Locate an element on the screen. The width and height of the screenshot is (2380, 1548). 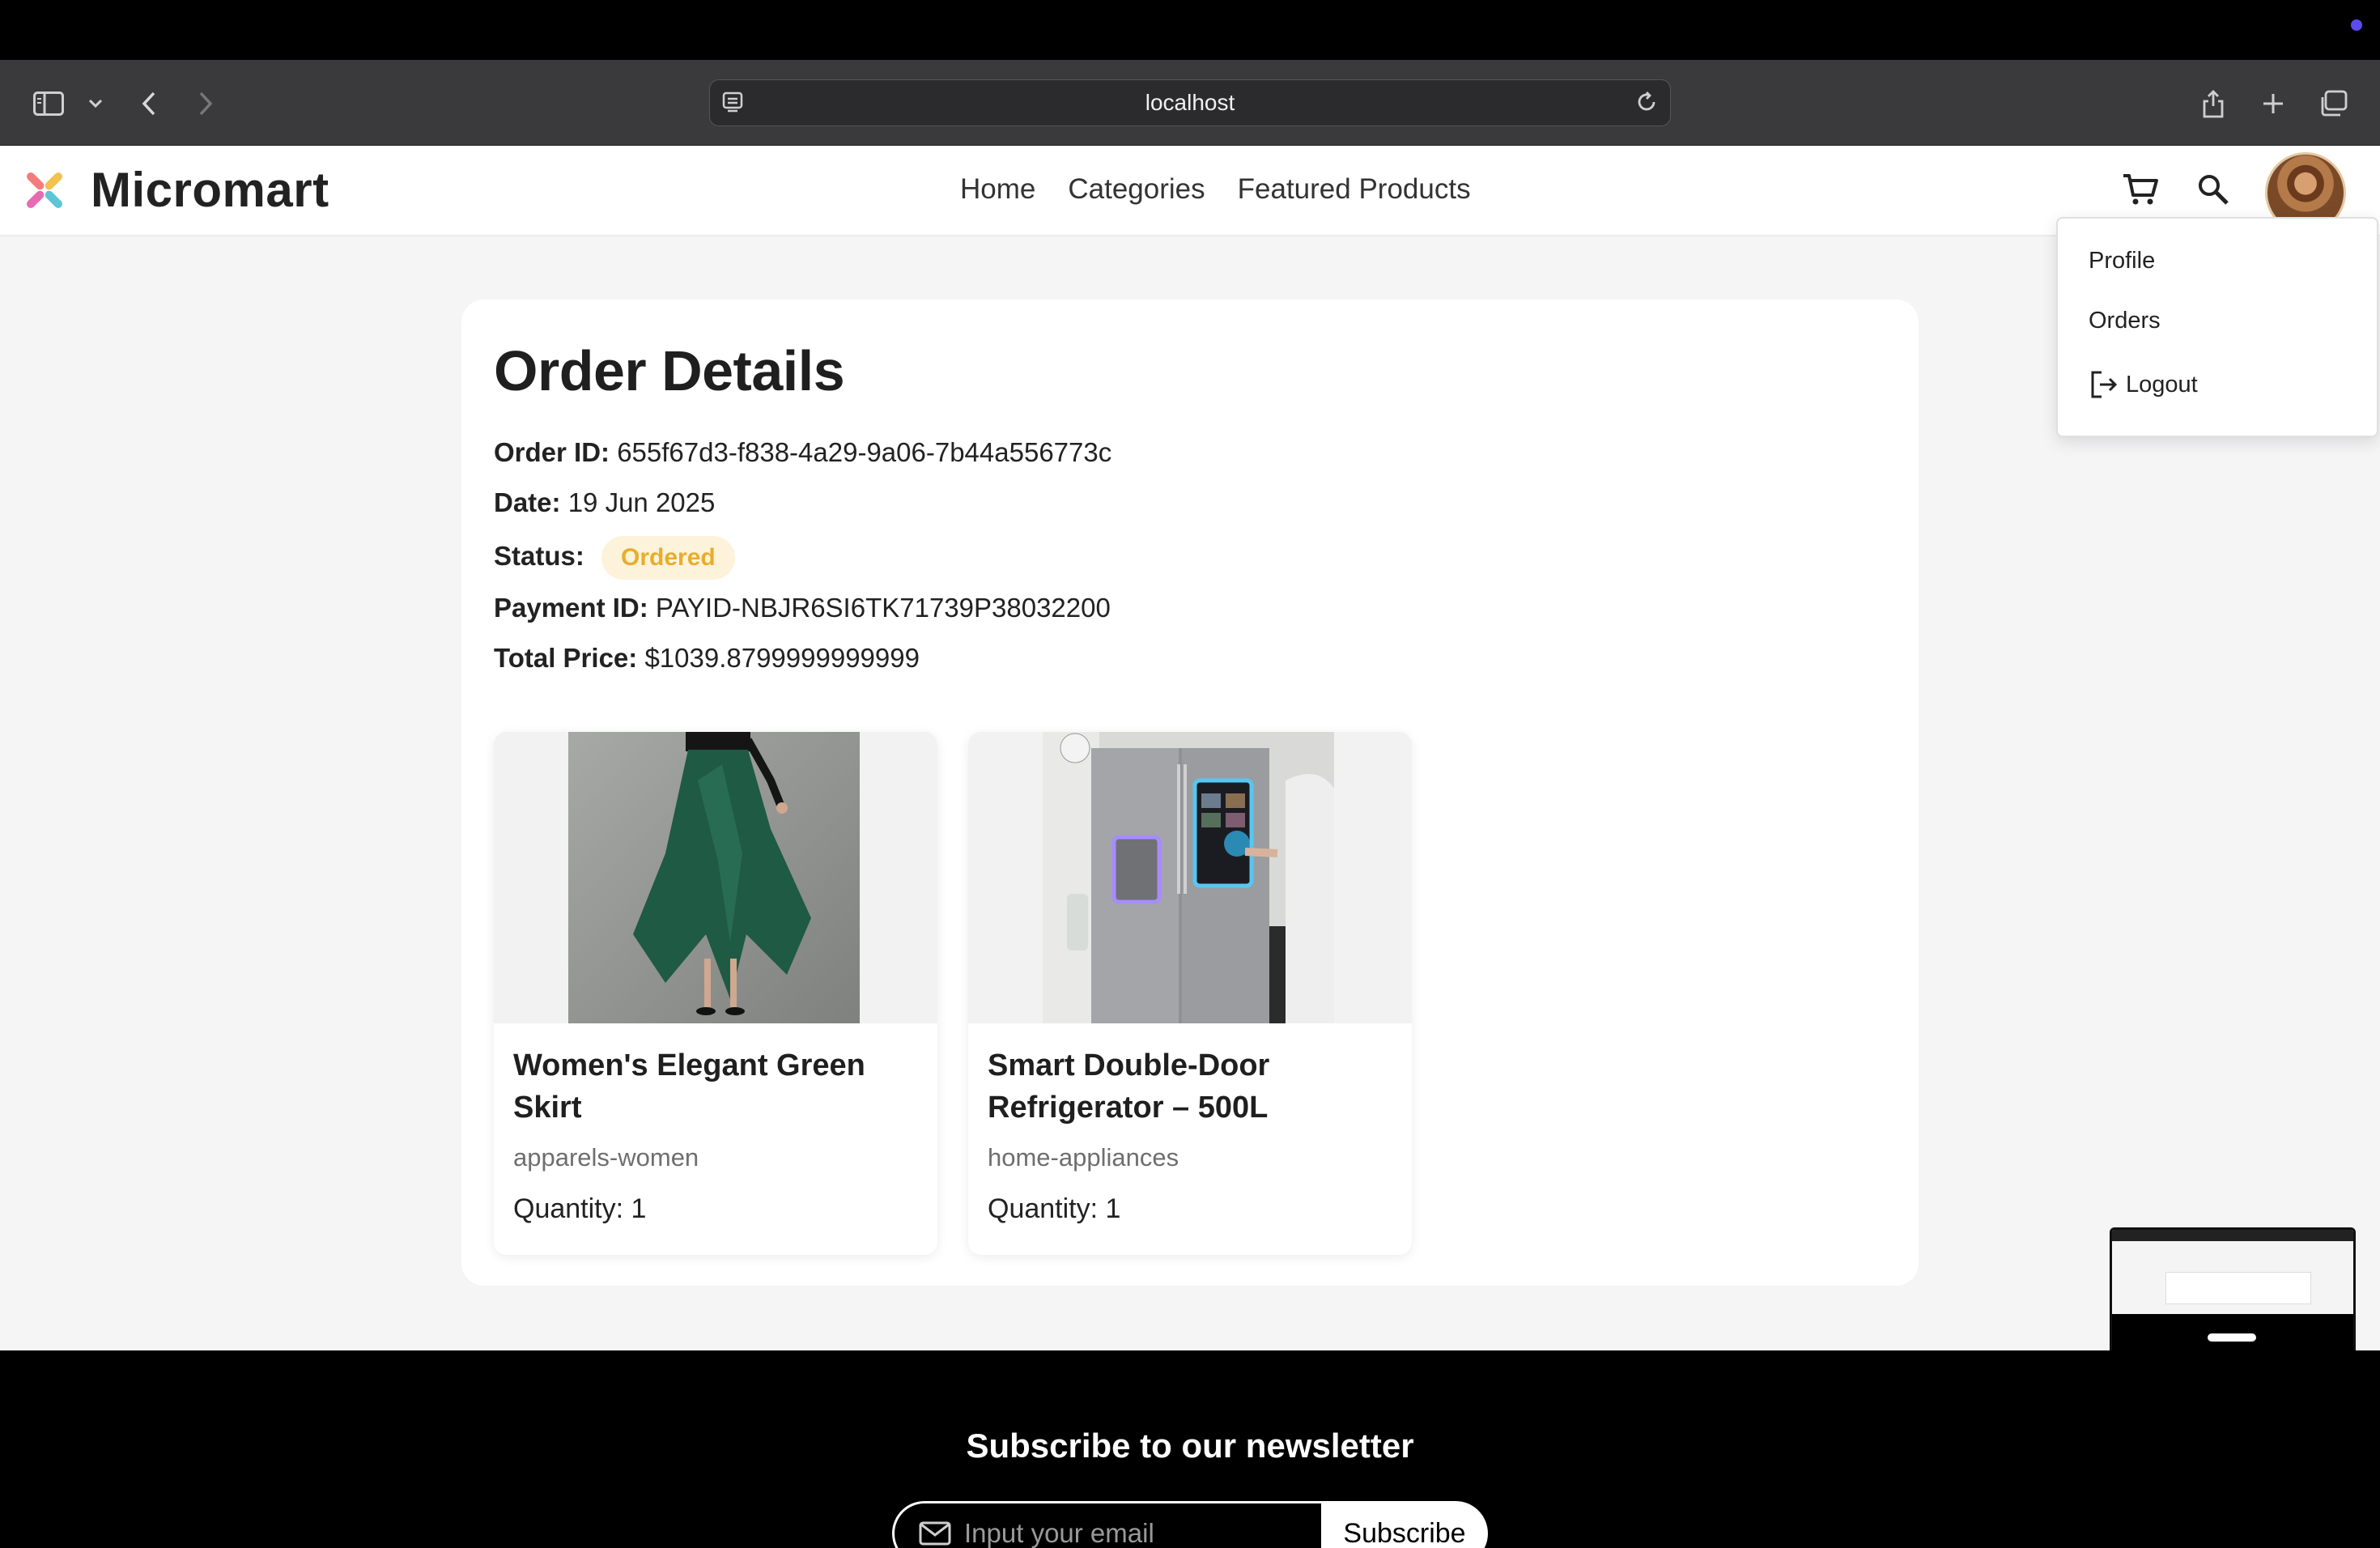
thumbnail-browser-bar is located at coordinates (2232, 1235).